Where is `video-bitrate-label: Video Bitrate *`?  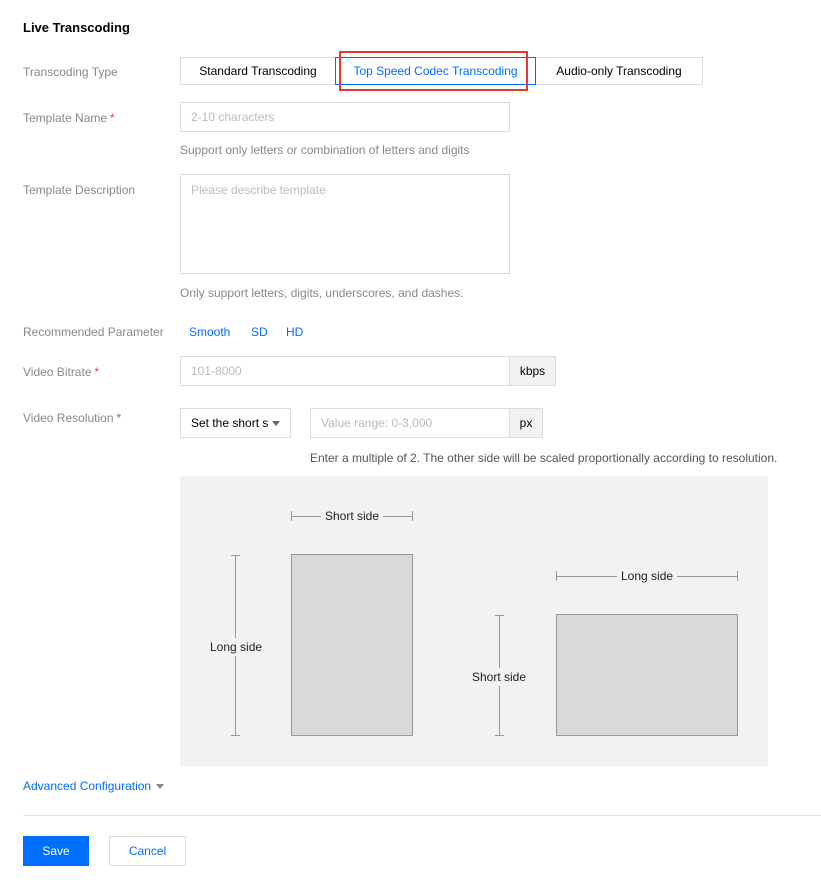 video-bitrate-label: Video Bitrate * is located at coordinates (61, 372).